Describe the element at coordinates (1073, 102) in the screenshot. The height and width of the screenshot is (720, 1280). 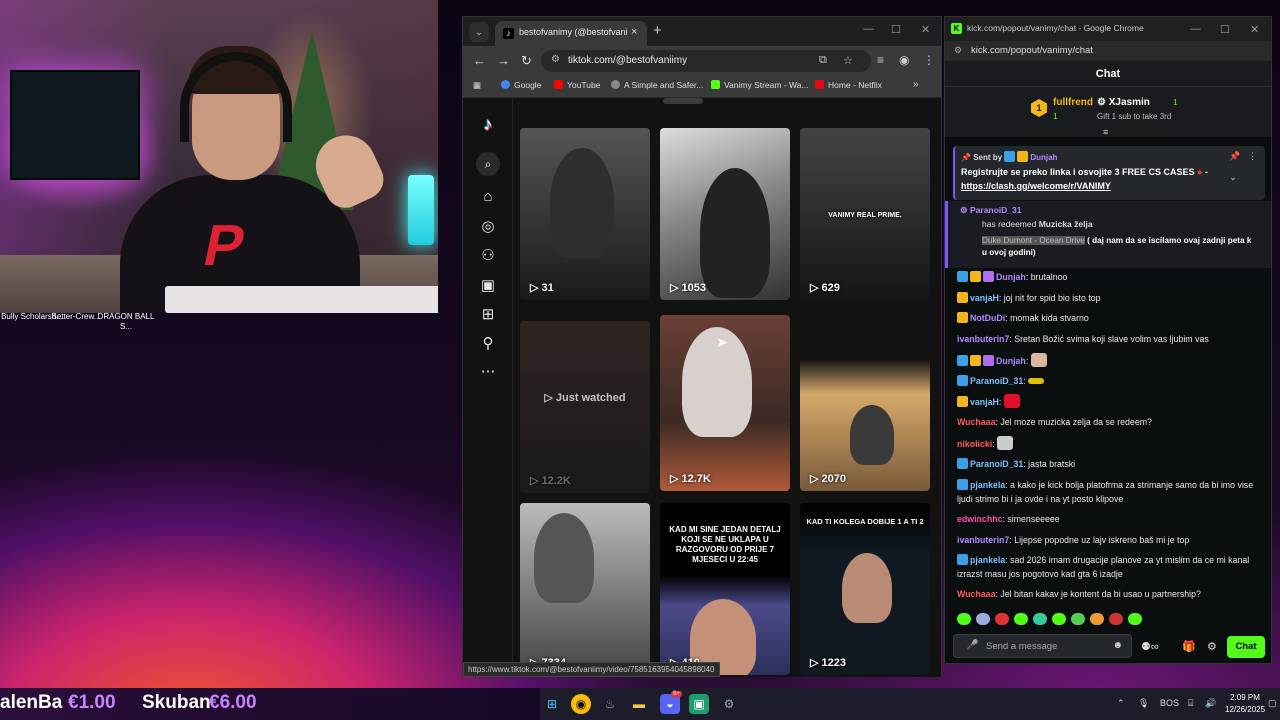
I see `leader-first-name: fullfrend` at that location.